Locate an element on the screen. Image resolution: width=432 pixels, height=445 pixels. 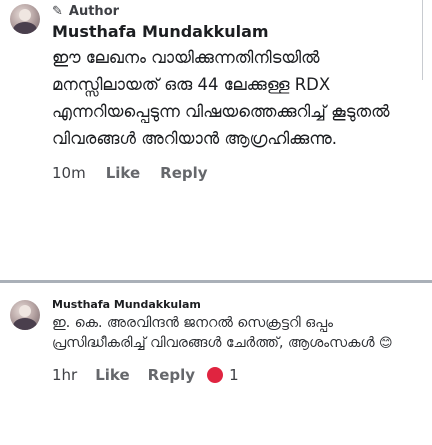
comment-time: 10m is located at coordinates (69, 173).